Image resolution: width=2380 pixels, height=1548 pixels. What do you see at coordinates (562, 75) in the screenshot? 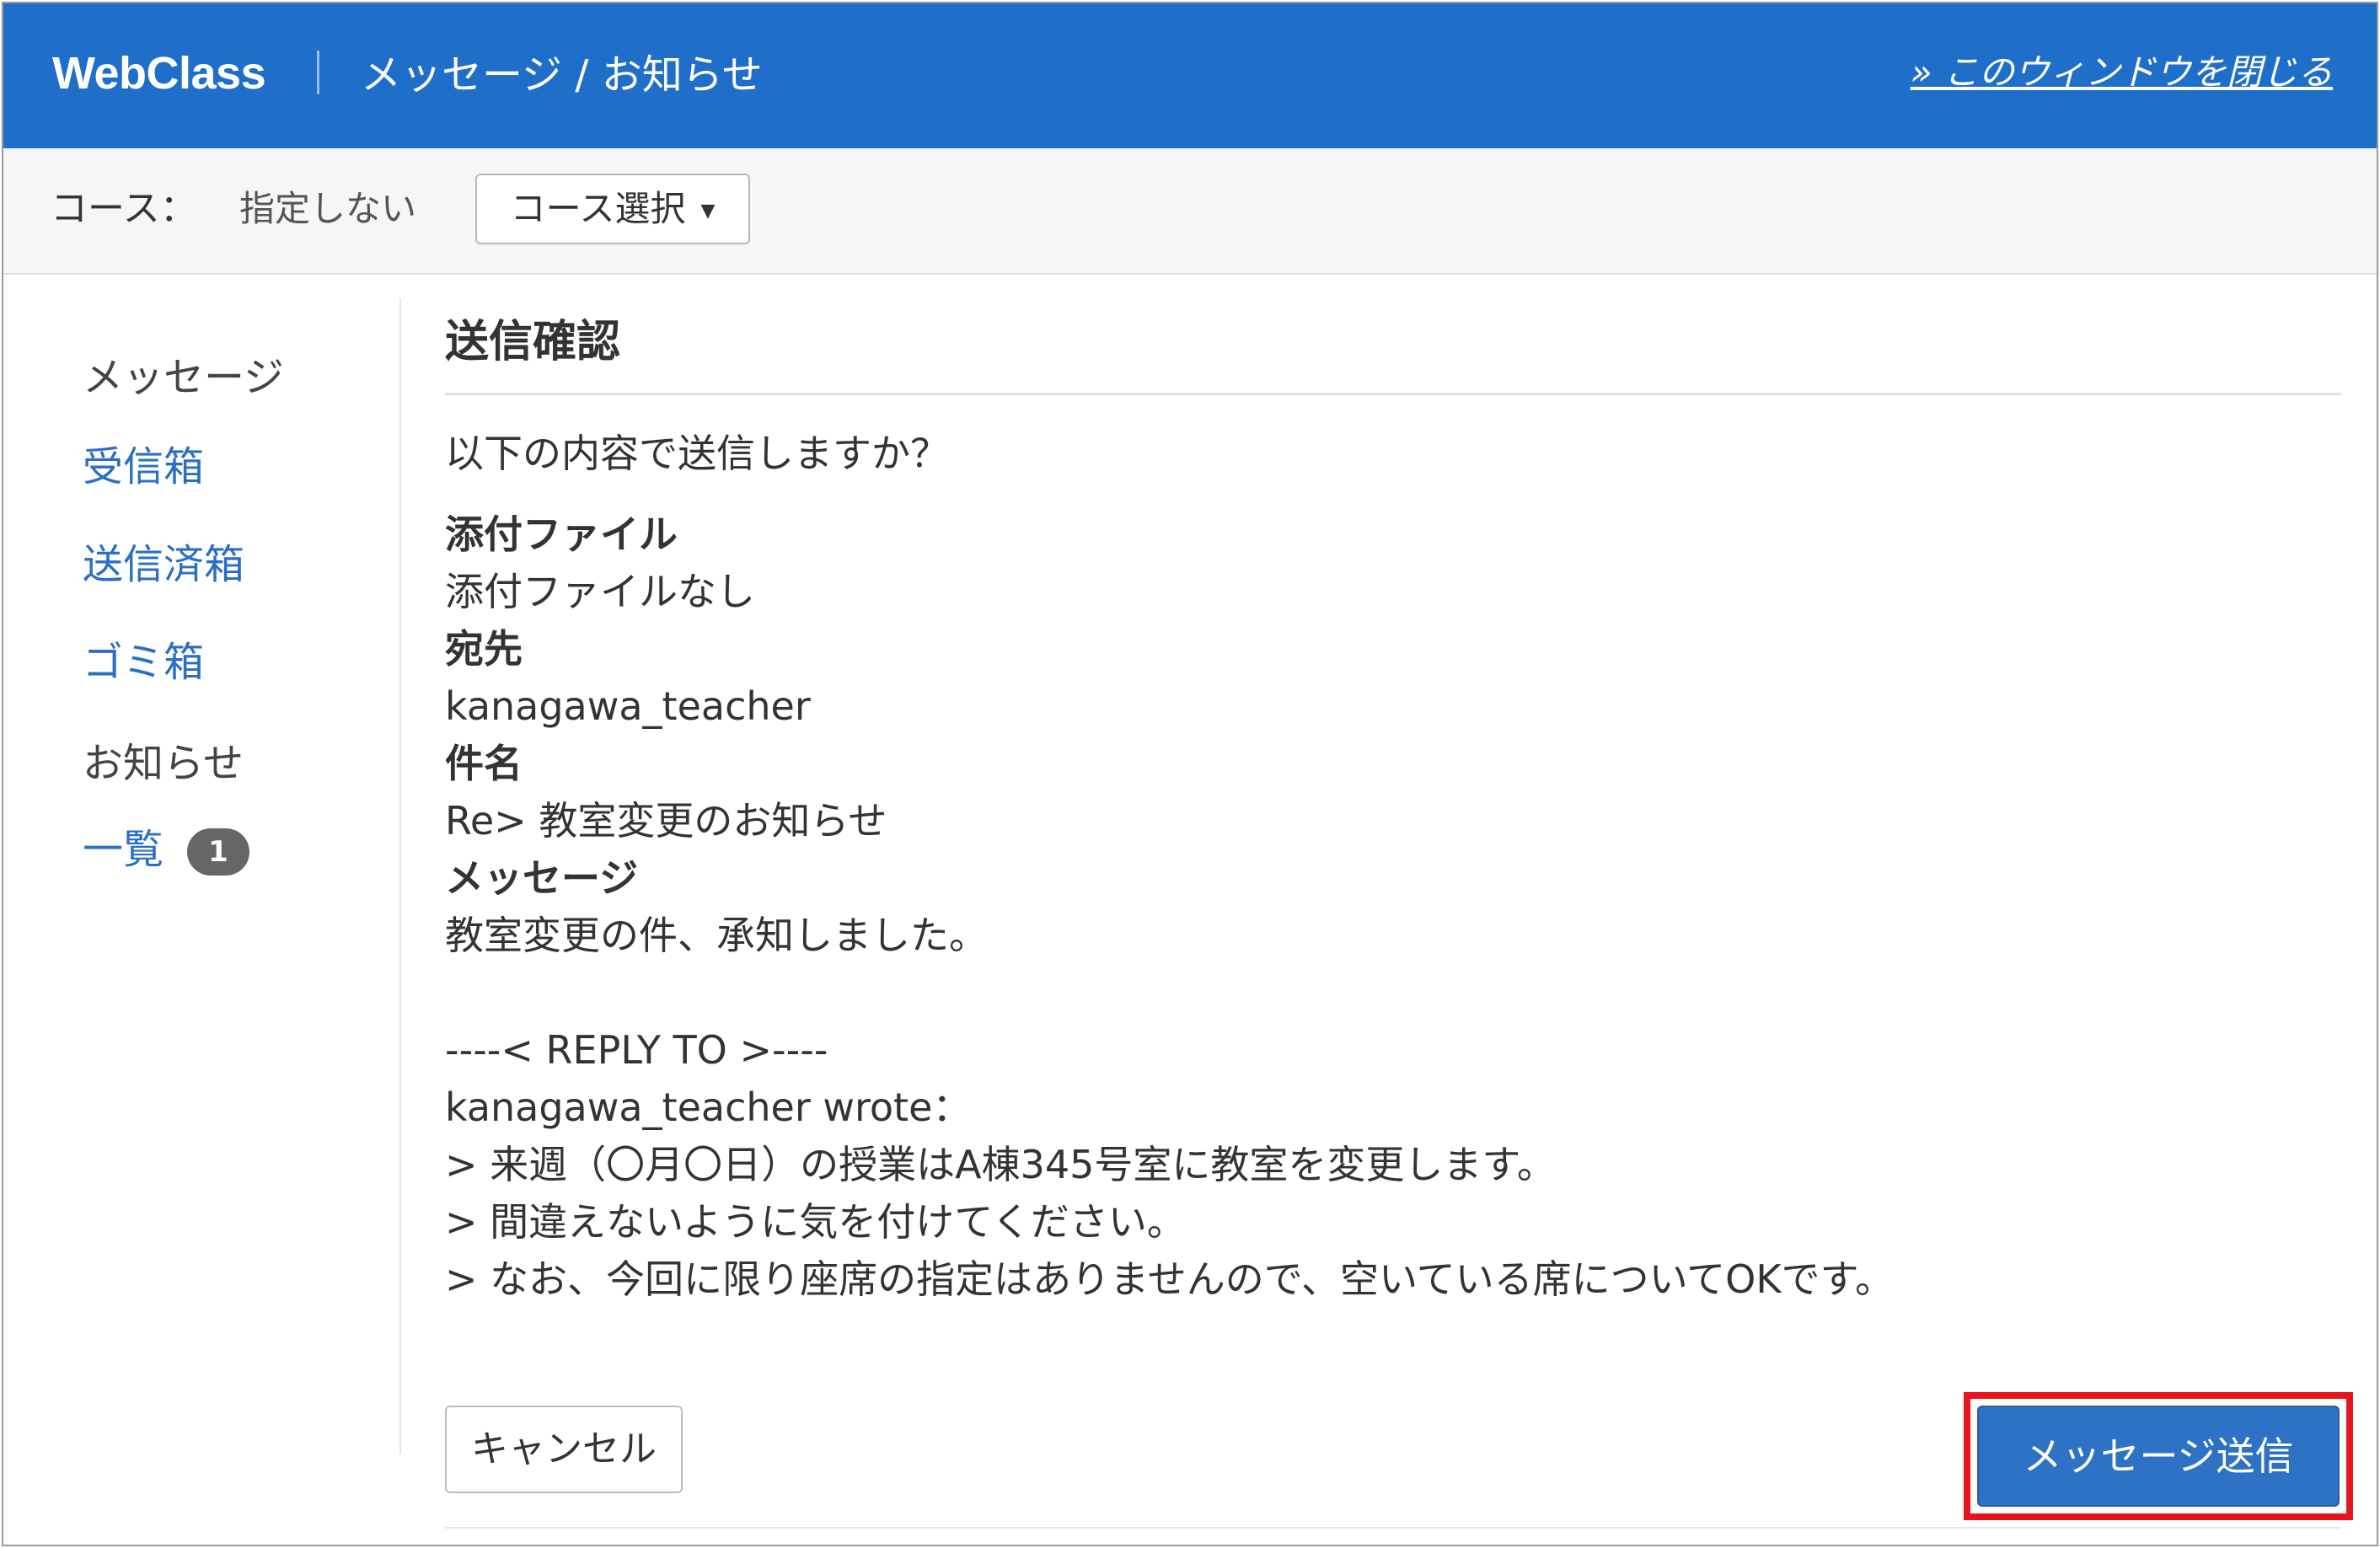
I see `page-section-title: メッセージ / お知らせ` at bounding box center [562, 75].